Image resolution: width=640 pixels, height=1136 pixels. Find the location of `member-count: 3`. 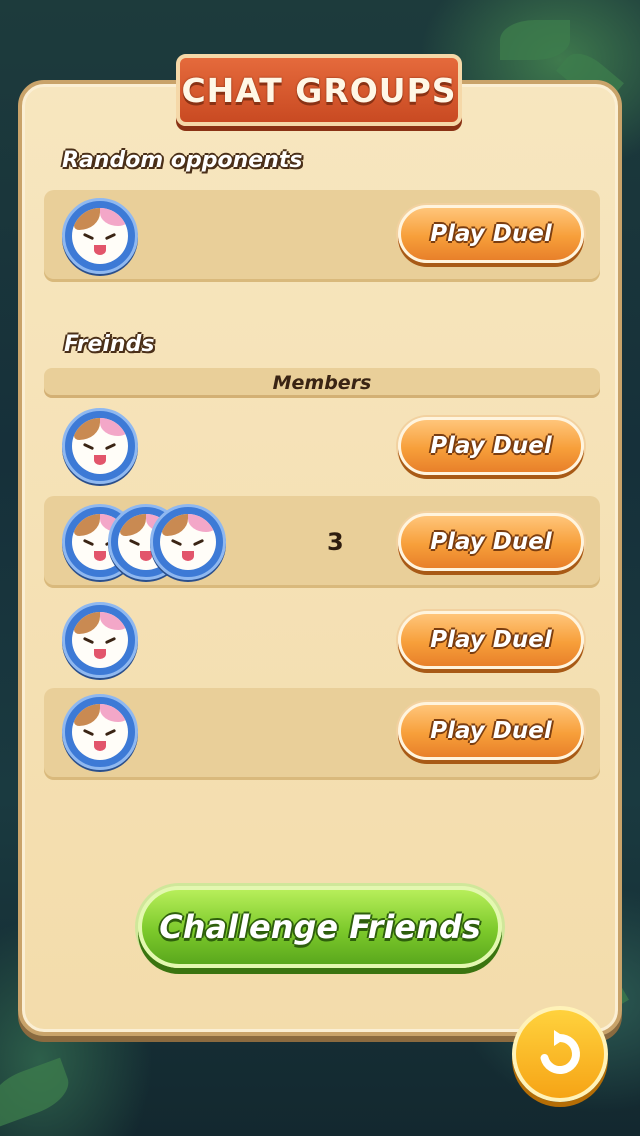

member-count: 3 is located at coordinates (335, 542).